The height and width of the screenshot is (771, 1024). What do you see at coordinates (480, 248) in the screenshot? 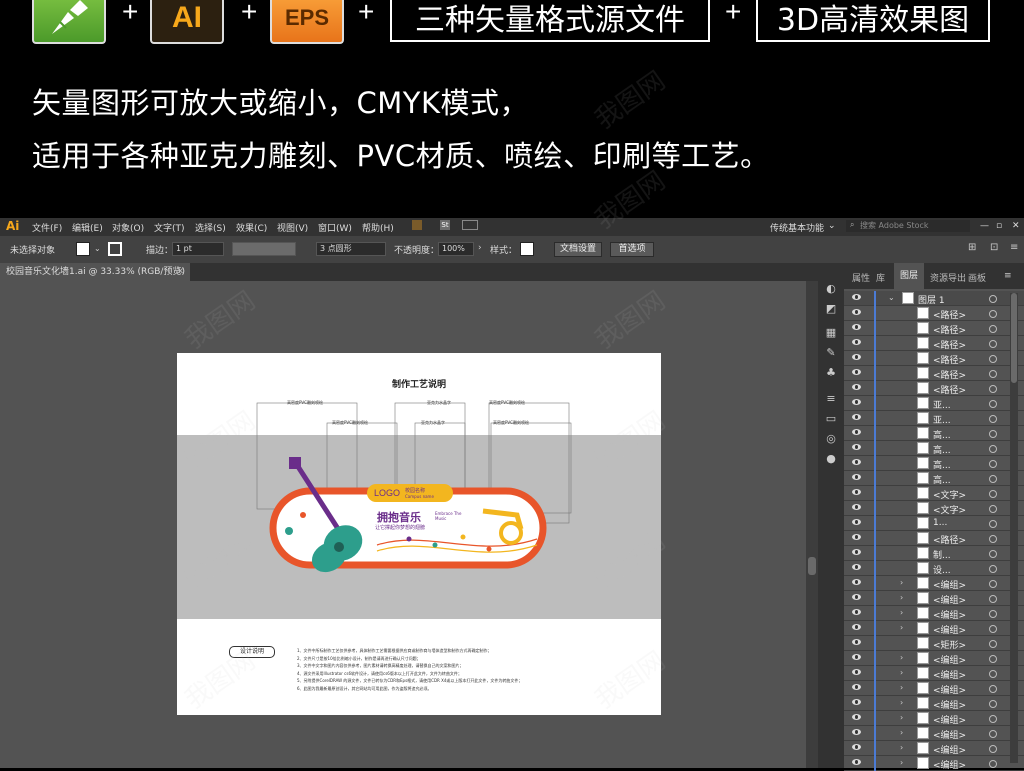
I see `chevron-right-icon: ›` at bounding box center [480, 248].